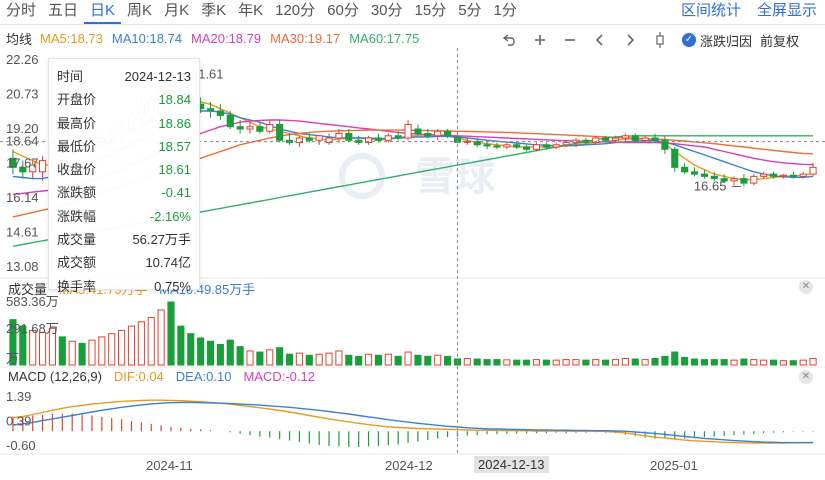 The image size is (825, 480). What do you see at coordinates (18, 396) in the screenshot?
I see `macd-axis-label: 1.39` at bounding box center [18, 396].